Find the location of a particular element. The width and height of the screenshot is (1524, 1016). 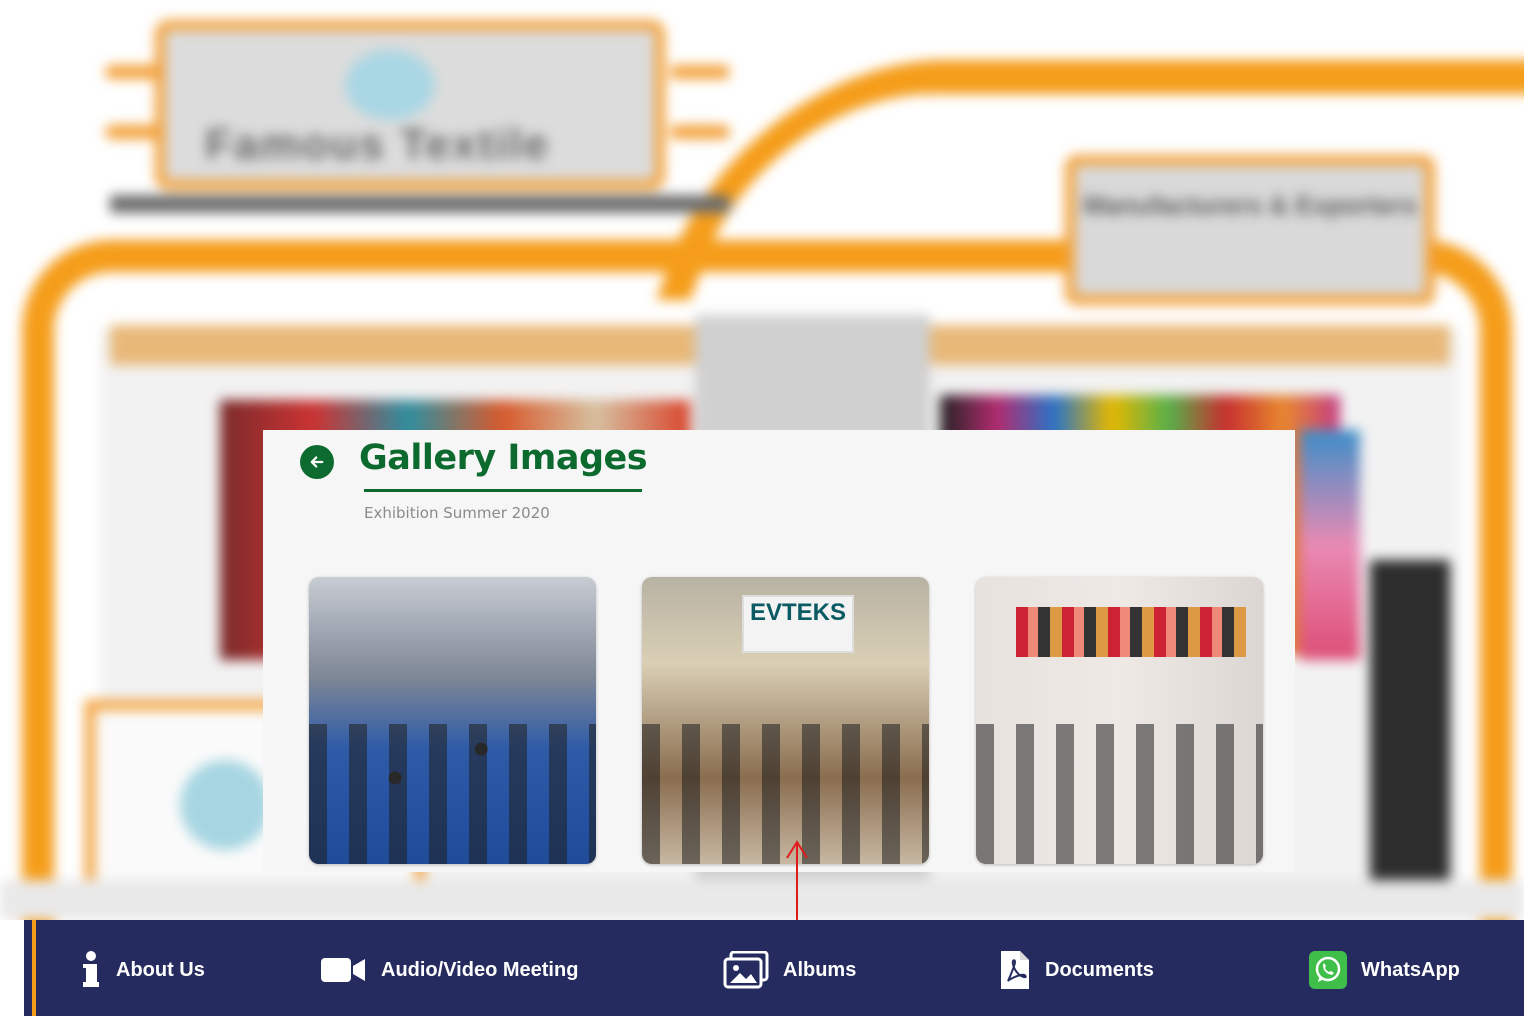

nav-albums: Albums is located at coordinates (789, 970).